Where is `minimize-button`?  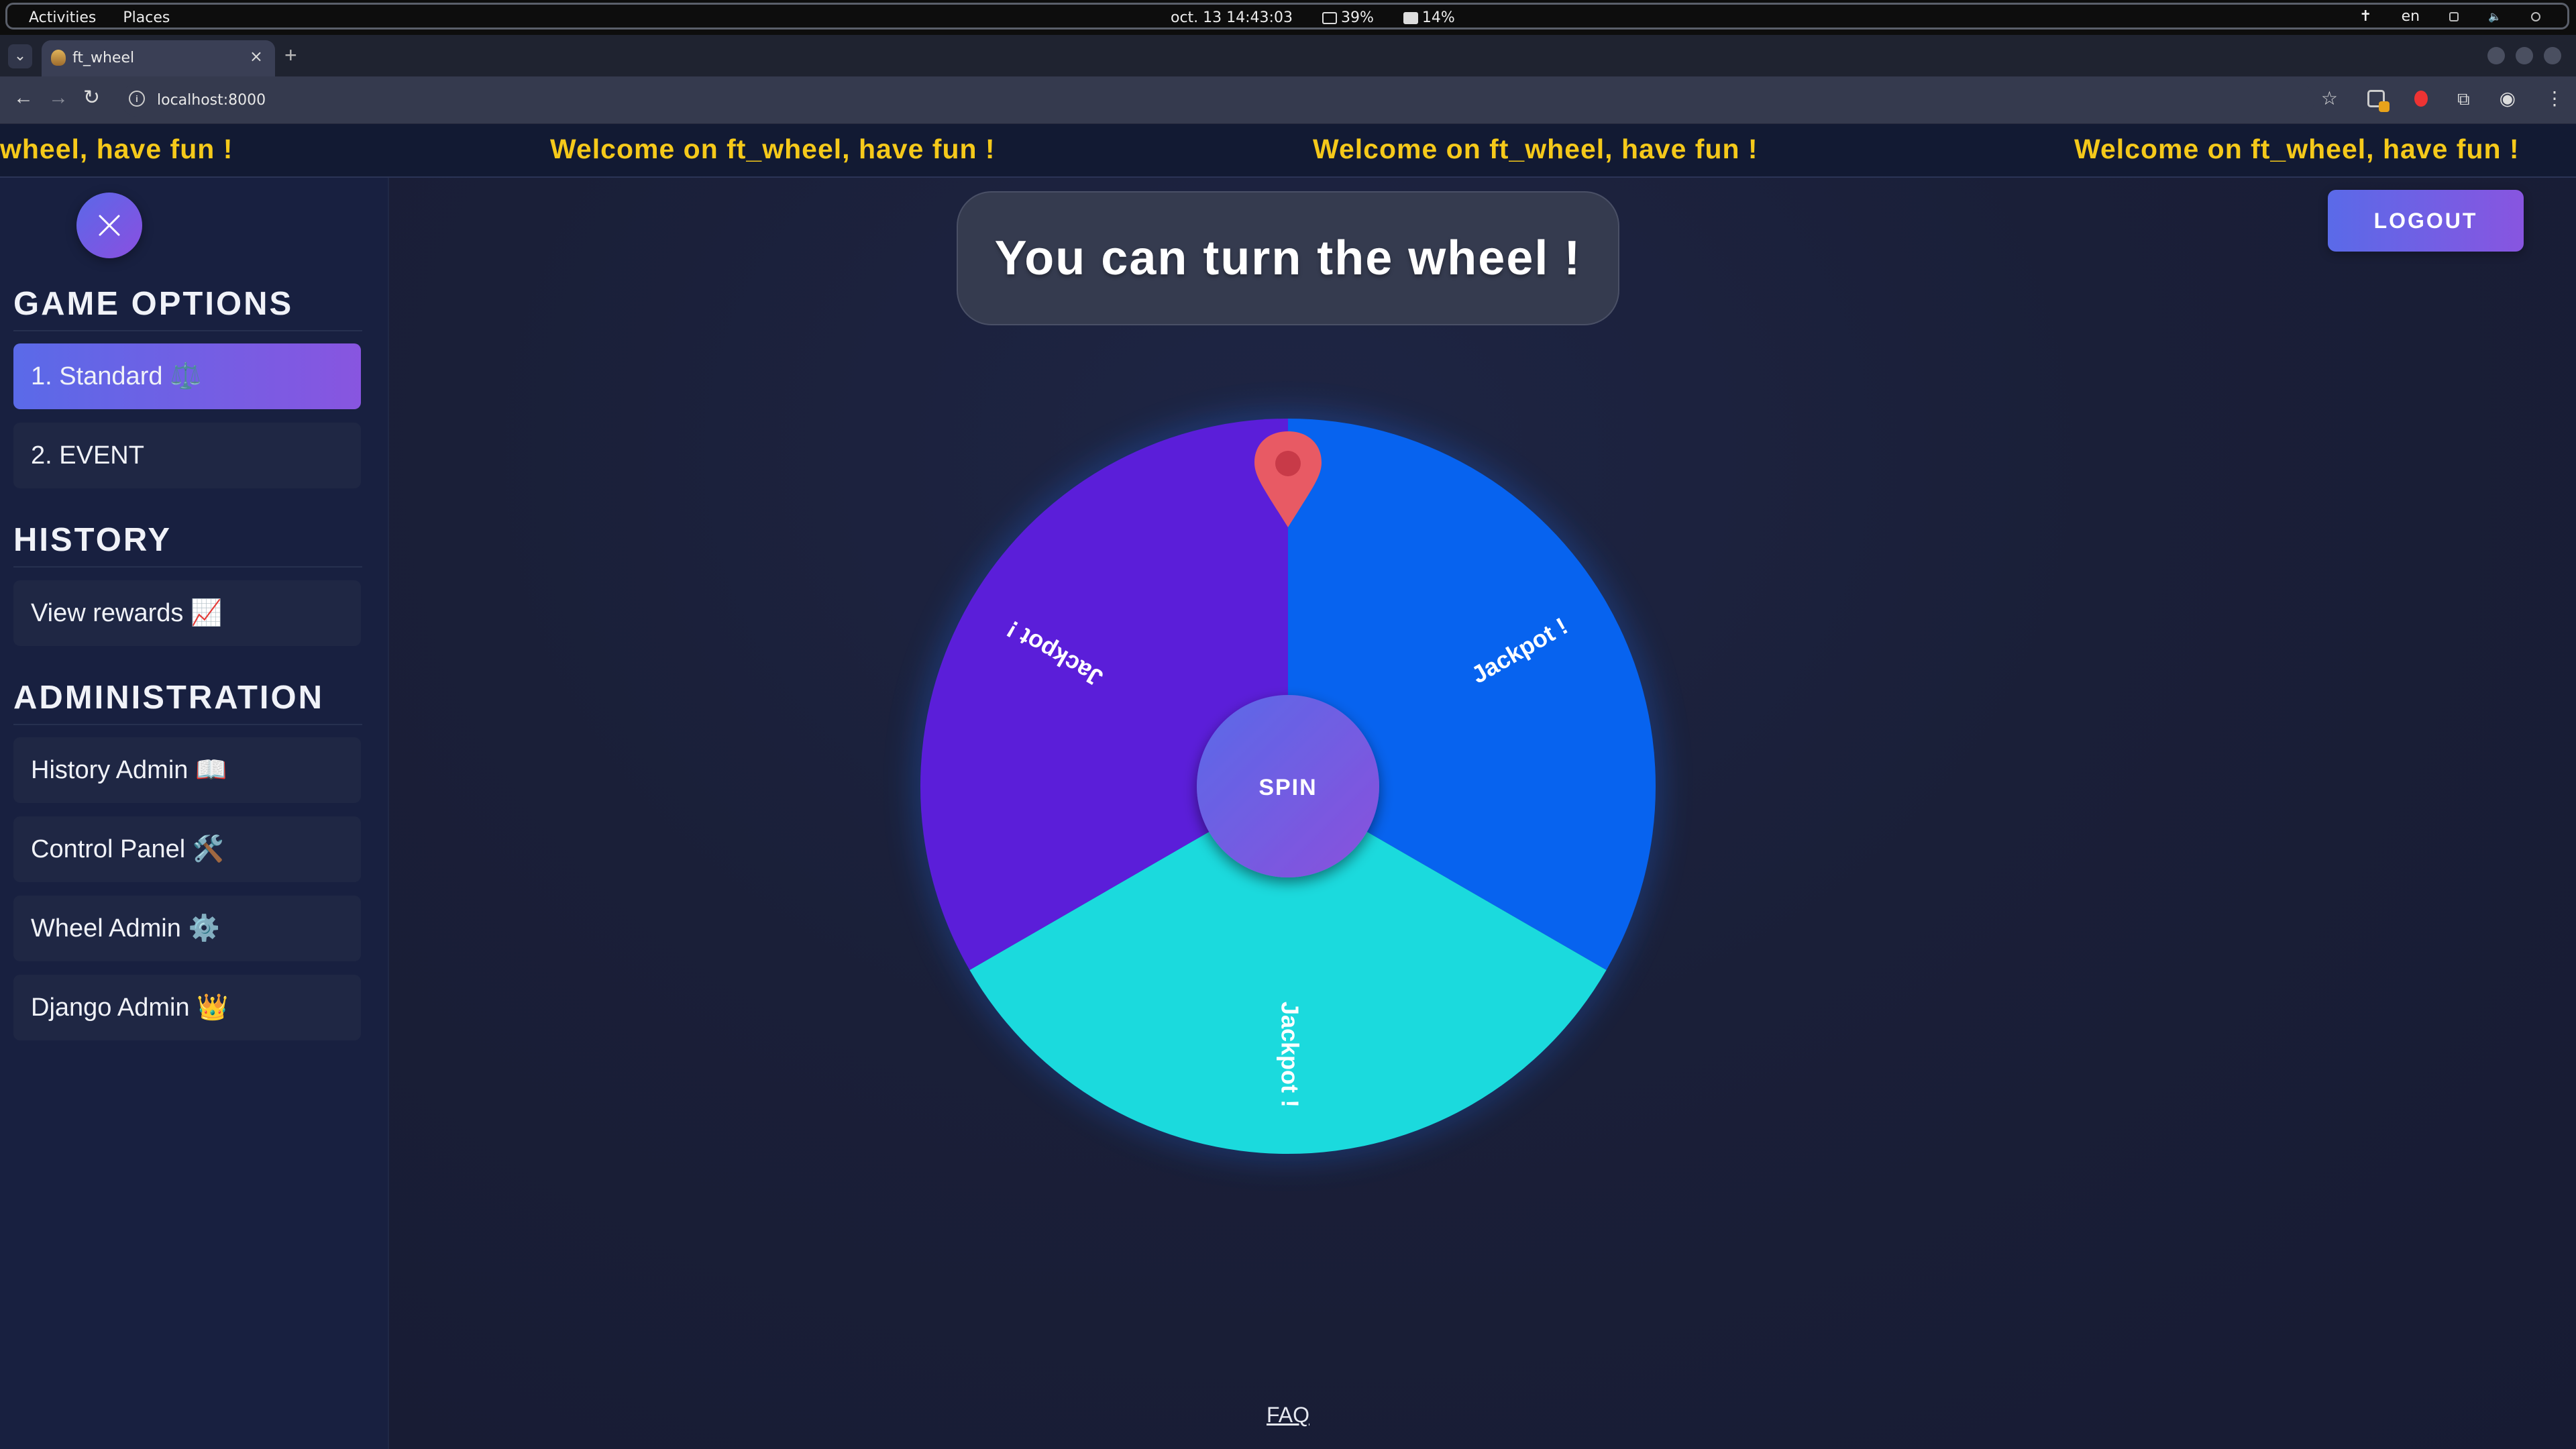 minimize-button is located at coordinates (2496, 55).